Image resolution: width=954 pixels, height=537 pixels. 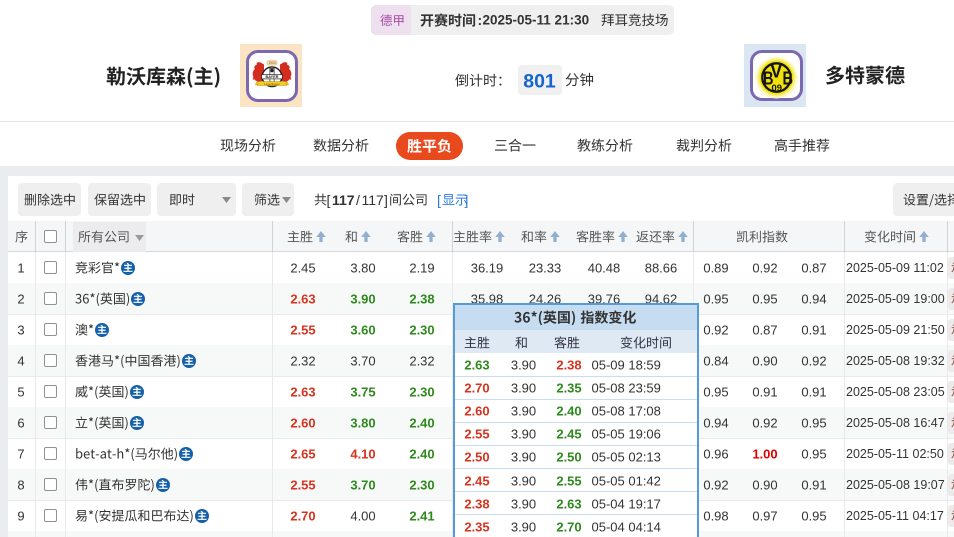 What do you see at coordinates (272, 63) in the screenshot?
I see `svg-text: 1904` at bounding box center [272, 63].